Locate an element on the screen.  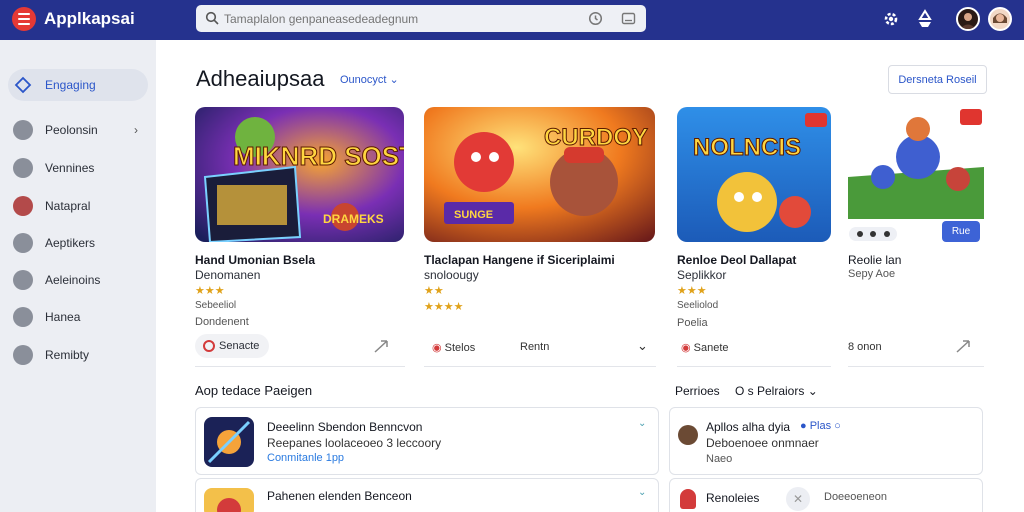
sidebar-item-label: Remibty is located at coordinates (67, 355).